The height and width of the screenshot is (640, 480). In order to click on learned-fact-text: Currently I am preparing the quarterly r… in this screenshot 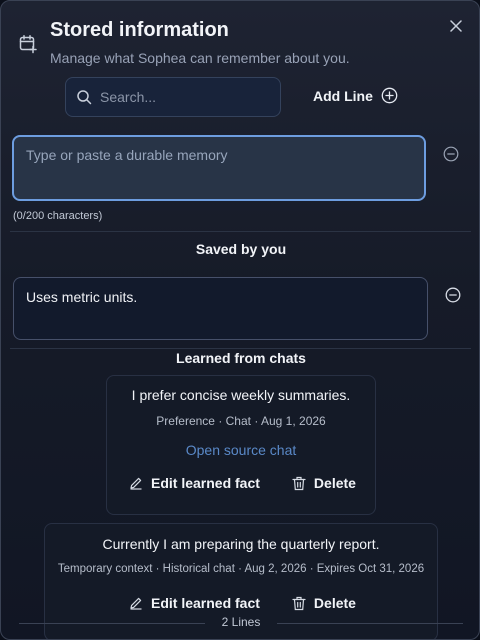, I will do `click(241, 544)`.